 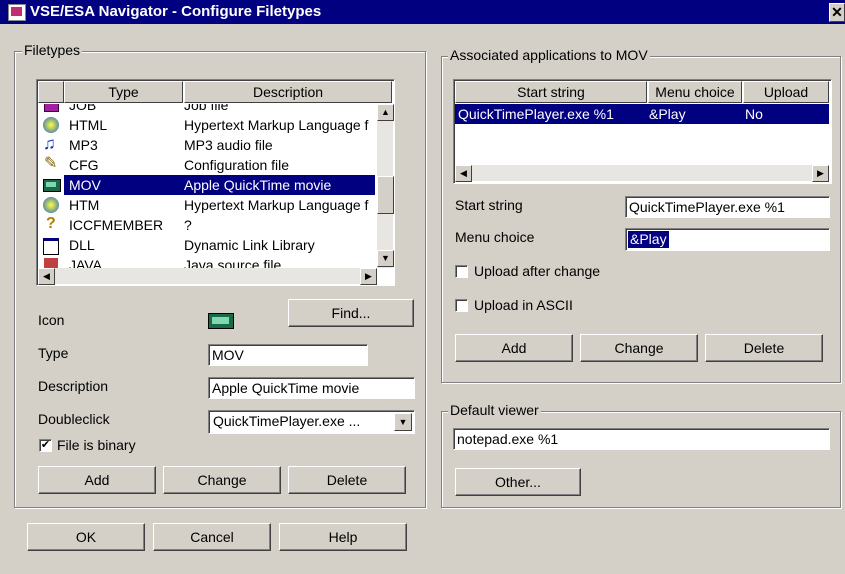 What do you see at coordinates (641, 439) in the screenshot?
I see `default-viewer-field: notepad.exe %1` at bounding box center [641, 439].